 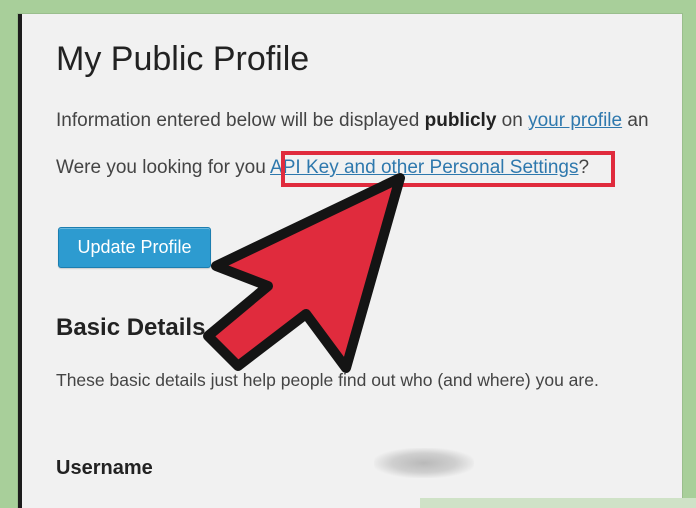 What do you see at coordinates (460, 120) in the screenshot?
I see `info-bold: publicly` at bounding box center [460, 120].